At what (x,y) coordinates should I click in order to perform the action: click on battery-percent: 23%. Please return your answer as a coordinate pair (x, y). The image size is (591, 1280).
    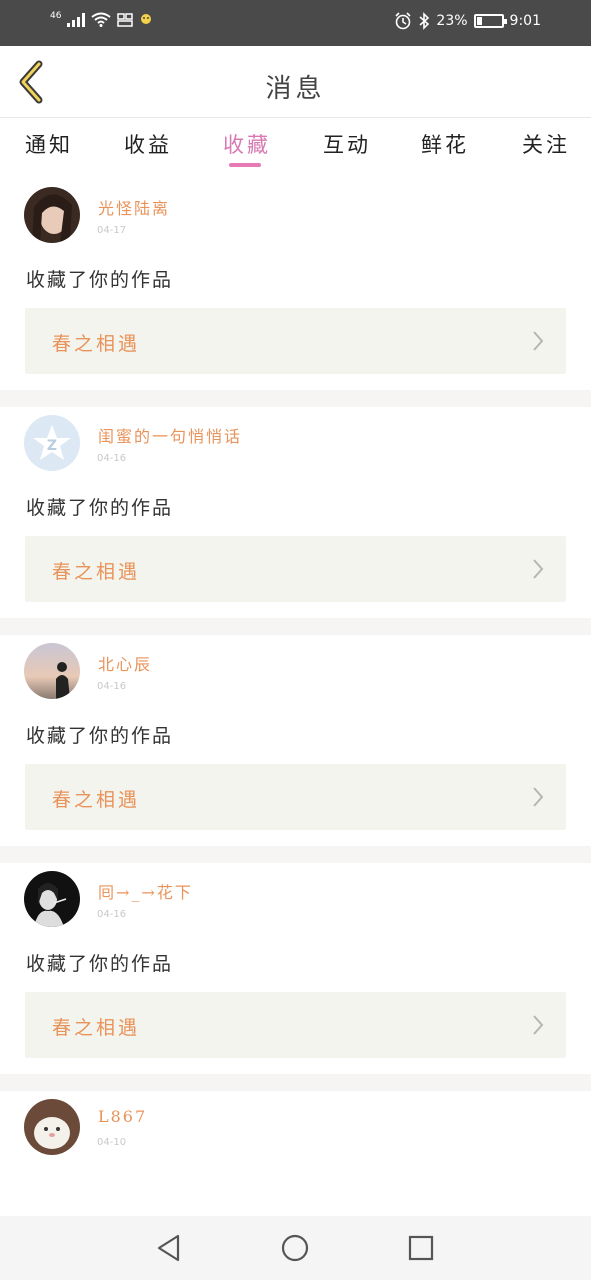
    Looking at the image, I should click on (452, 21).